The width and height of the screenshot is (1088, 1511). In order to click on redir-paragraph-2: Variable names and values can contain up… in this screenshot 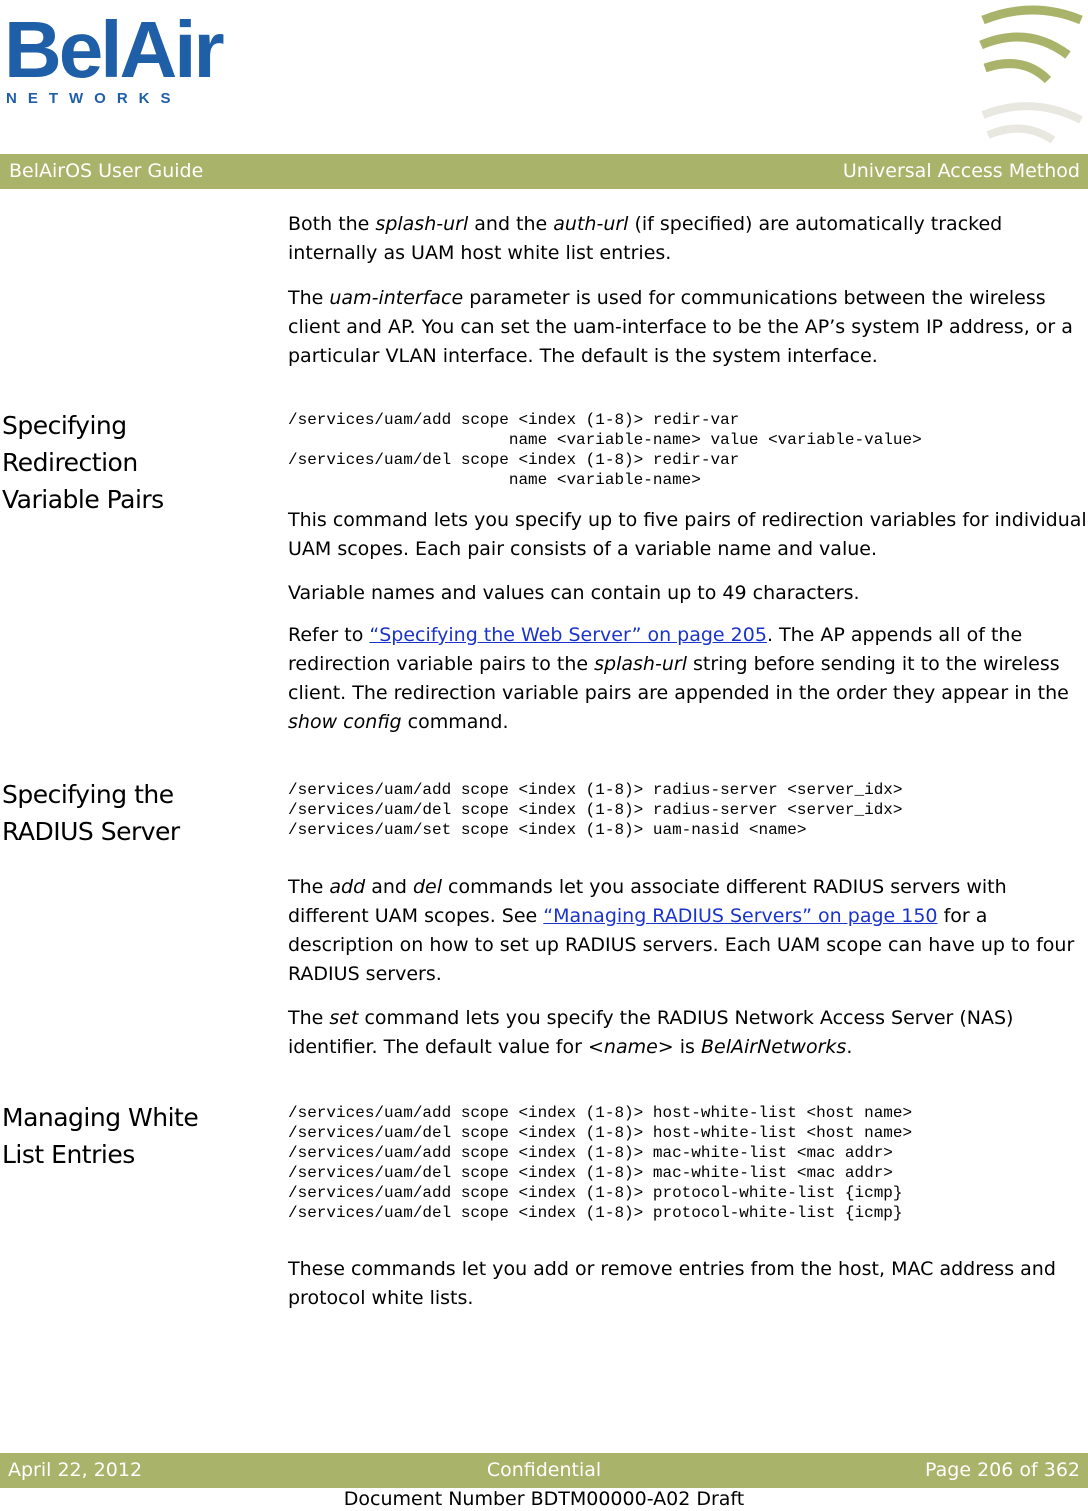, I will do `click(574, 593)`.